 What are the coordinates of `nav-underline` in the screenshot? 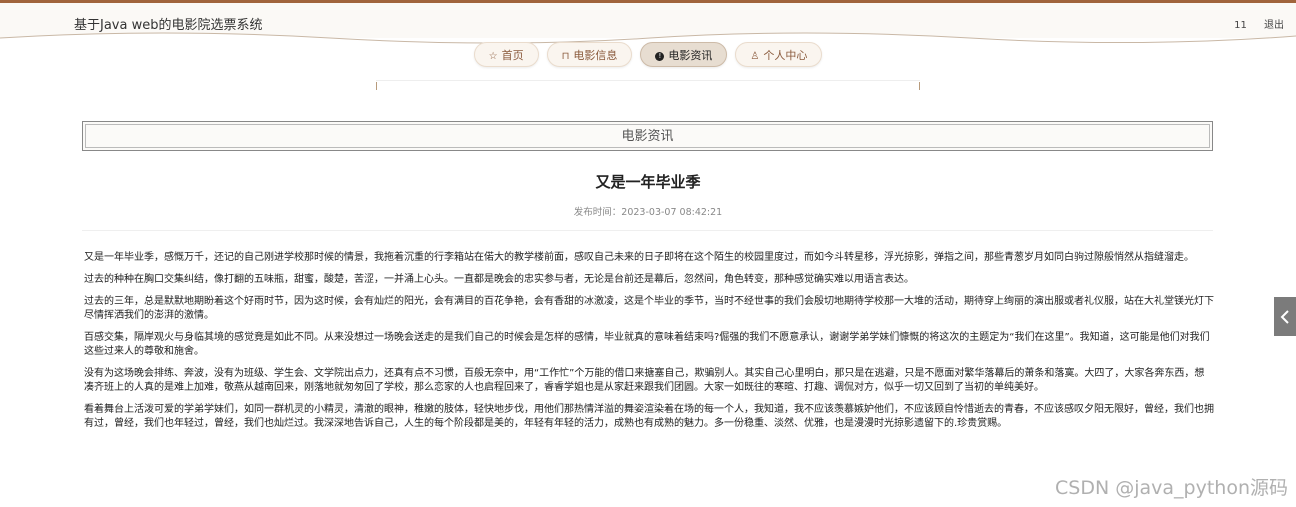 It's located at (648, 80).